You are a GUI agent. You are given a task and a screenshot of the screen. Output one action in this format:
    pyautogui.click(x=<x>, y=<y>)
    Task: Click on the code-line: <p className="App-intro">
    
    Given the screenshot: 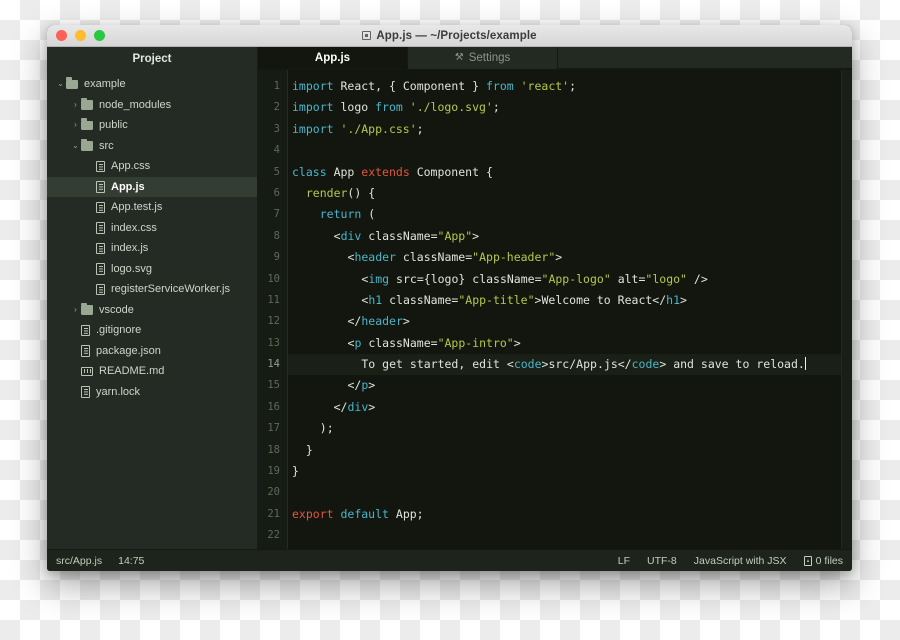 What is the action you would take?
    pyautogui.click(x=570, y=343)
    